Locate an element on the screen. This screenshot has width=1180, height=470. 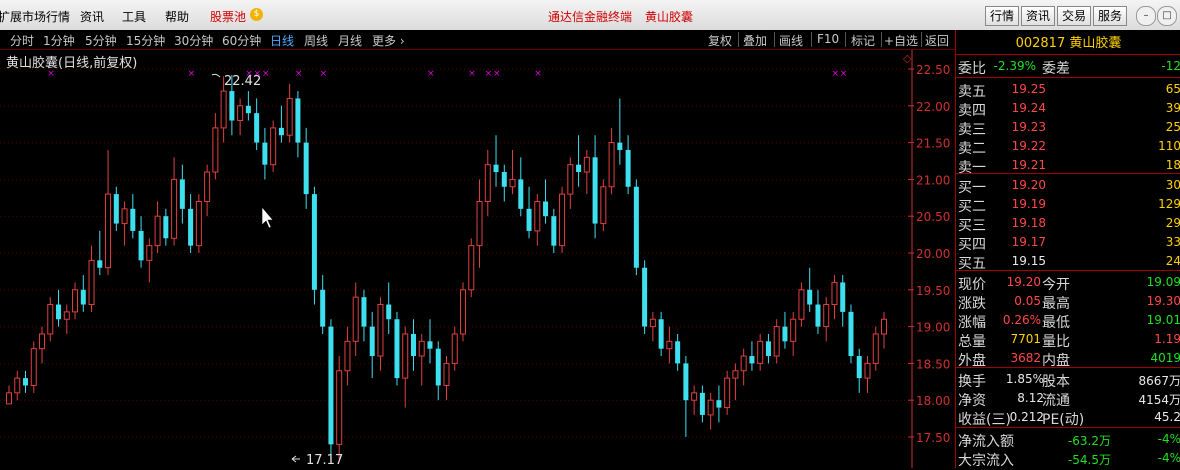
toolbar-back: 返回 is located at coordinates (937, 40).